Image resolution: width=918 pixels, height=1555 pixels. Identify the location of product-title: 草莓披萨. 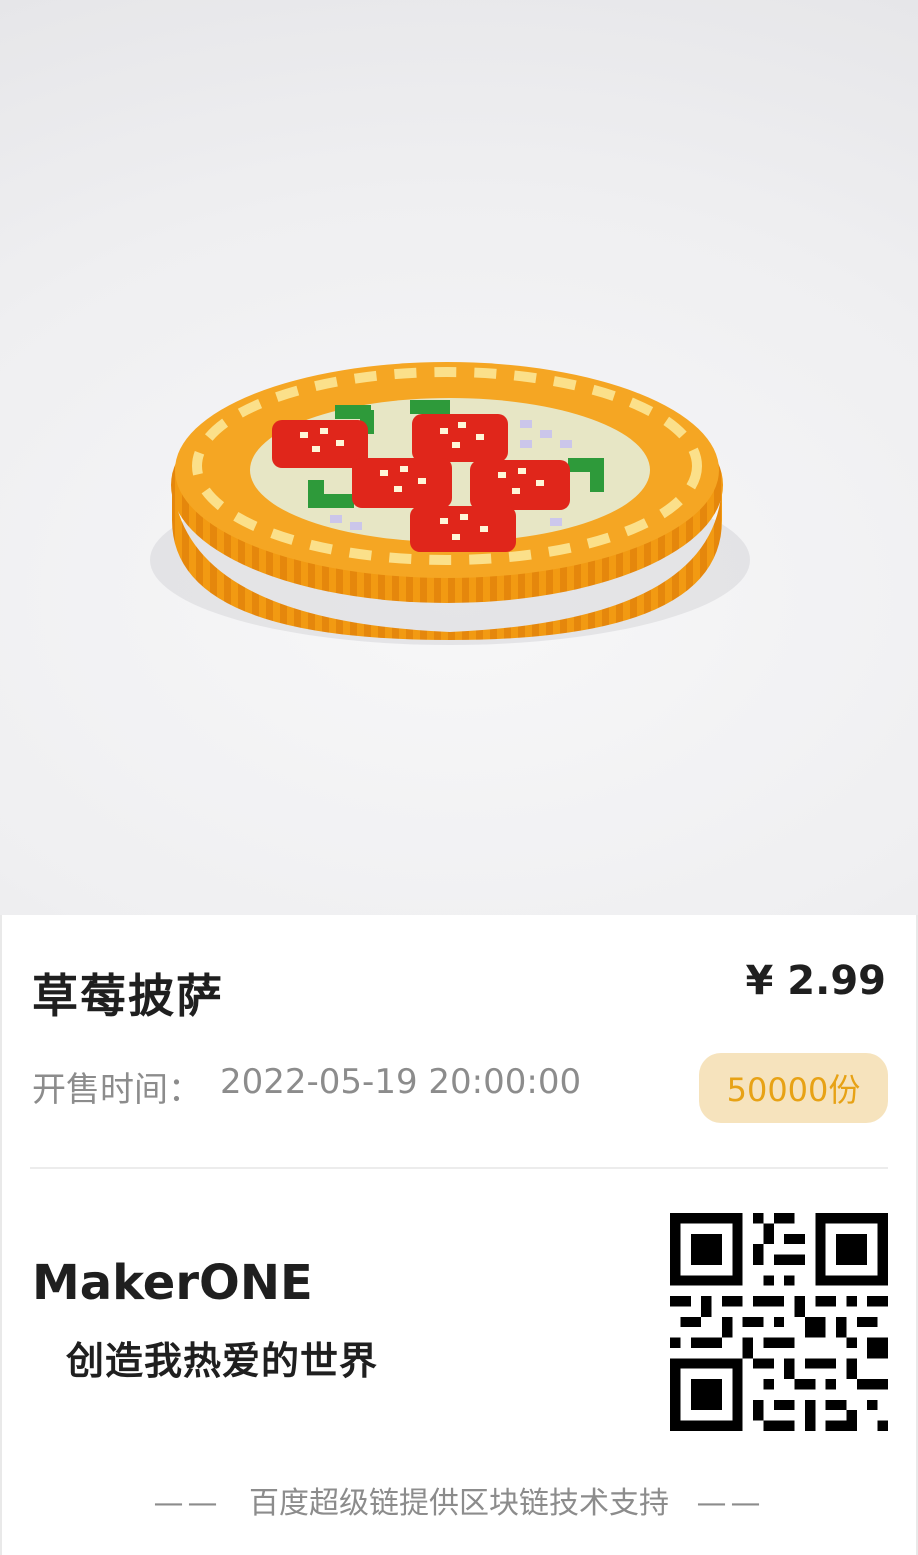
(128, 996).